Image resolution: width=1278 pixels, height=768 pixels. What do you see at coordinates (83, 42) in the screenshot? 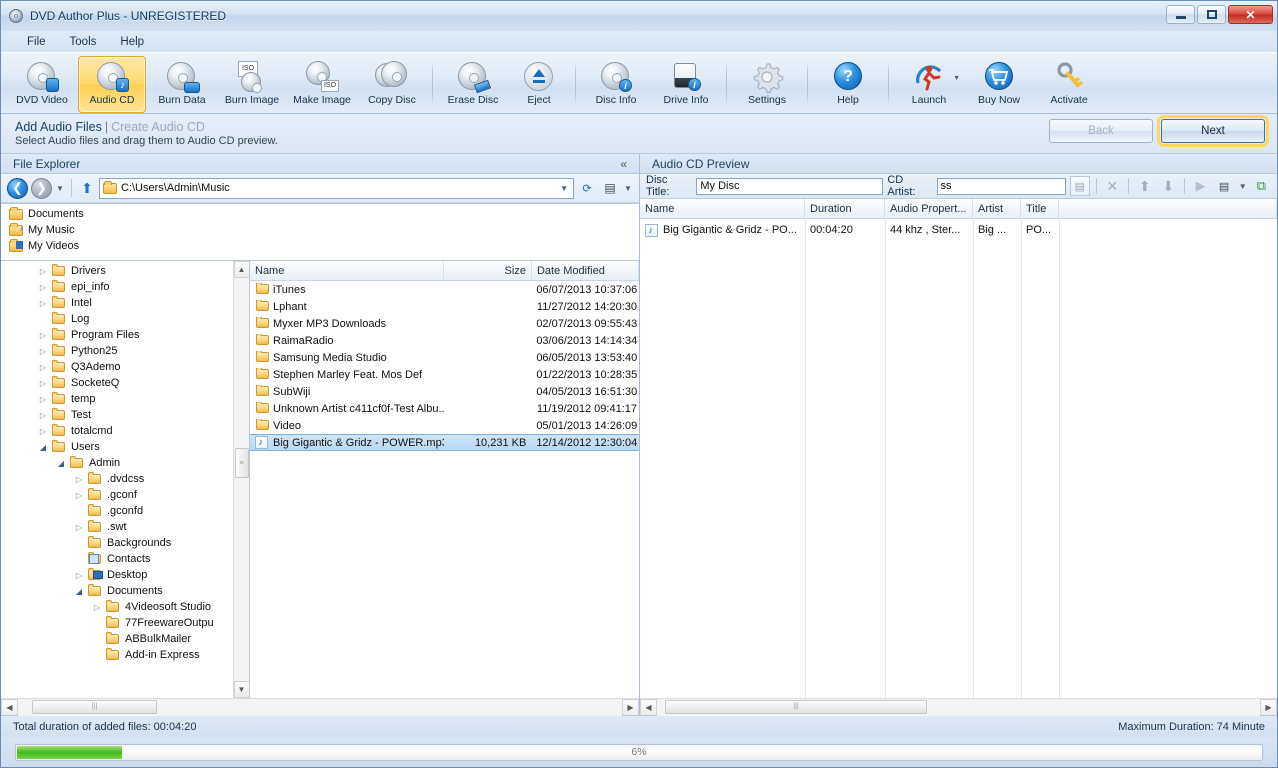
I see `menu-item-tools: Tools` at bounding box center [83, 42].